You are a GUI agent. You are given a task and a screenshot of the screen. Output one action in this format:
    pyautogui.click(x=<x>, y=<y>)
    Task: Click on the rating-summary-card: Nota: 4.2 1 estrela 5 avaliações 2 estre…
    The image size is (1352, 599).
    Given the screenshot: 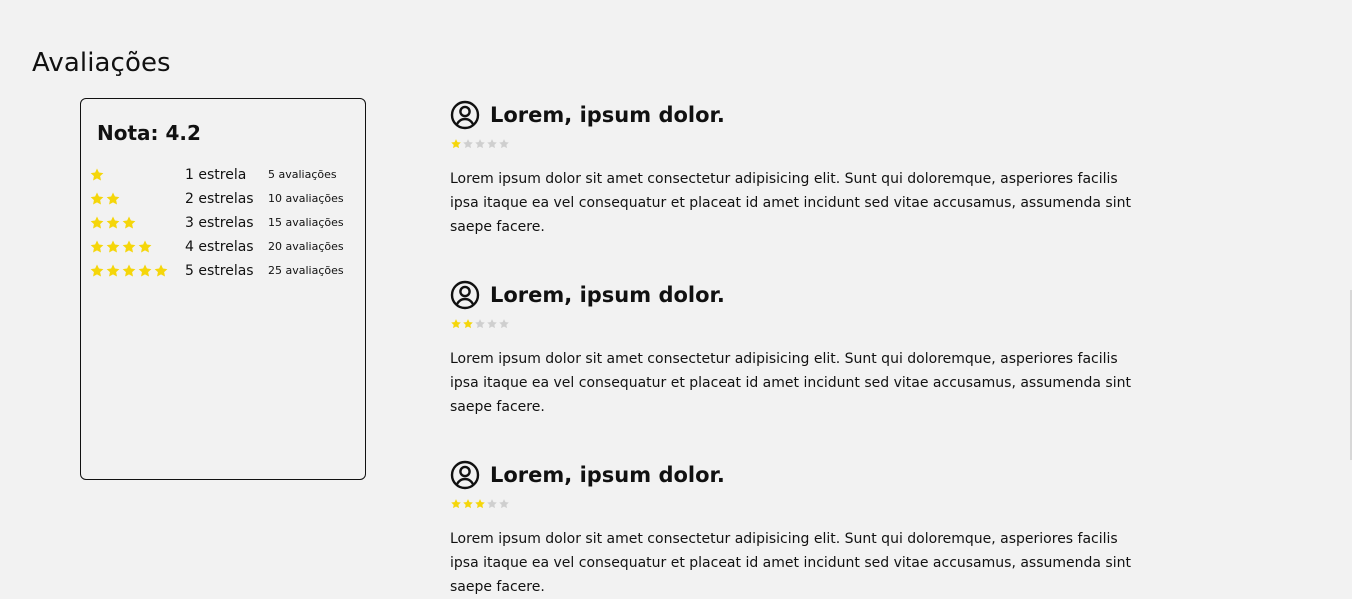 What is the action you would take?
    pyautogui.click(x=223, y=289)
    